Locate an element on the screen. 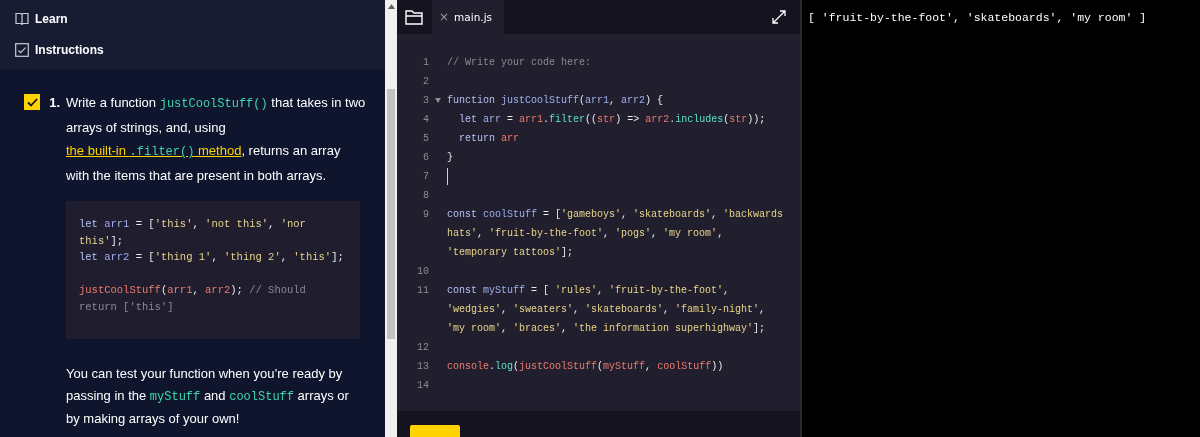  link: the built-in is located at coordinates (98, 150).